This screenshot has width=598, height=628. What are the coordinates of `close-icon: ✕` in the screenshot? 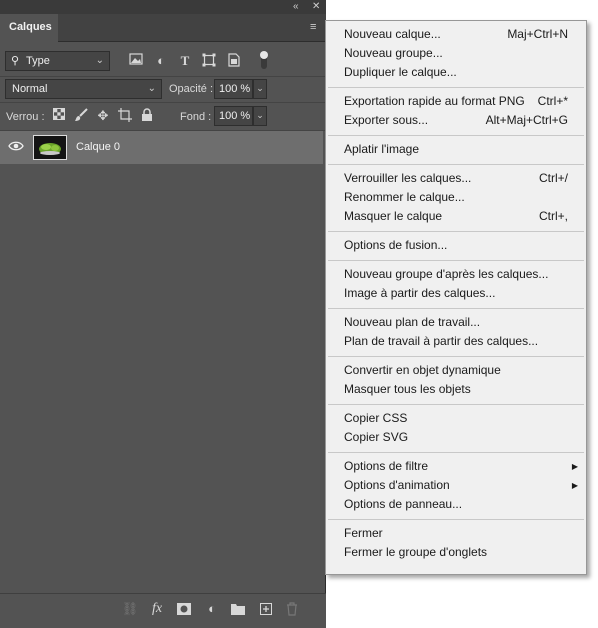 It's located at (316, 7).